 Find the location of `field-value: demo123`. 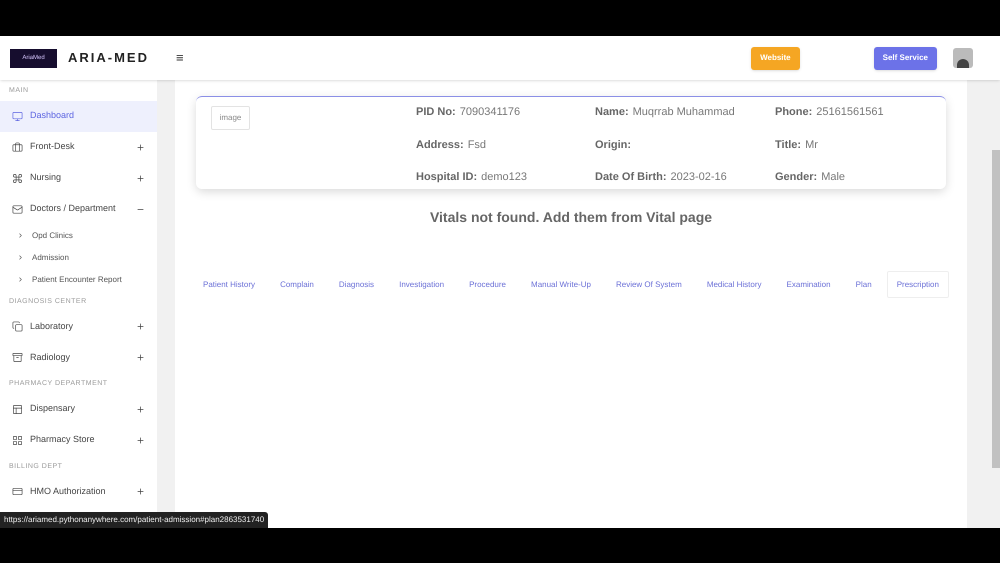

field-value: demo123 is located at coordinates (504, 177).